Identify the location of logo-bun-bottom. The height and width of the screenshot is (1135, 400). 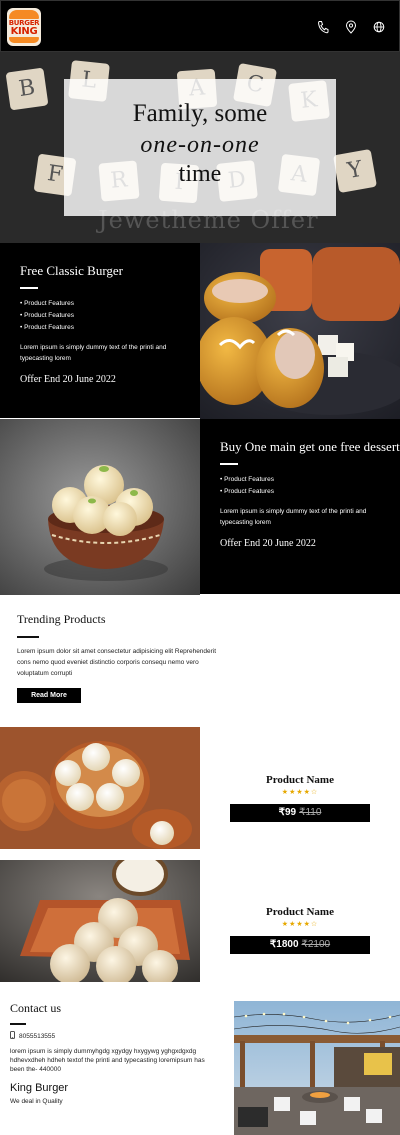
(24, 40).